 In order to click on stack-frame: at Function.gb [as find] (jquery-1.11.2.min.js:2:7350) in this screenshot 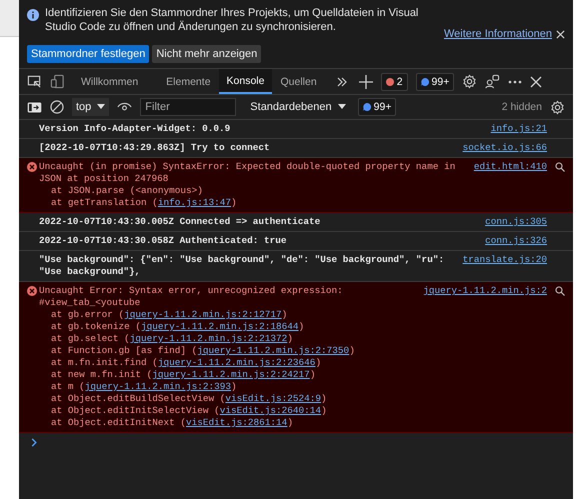, I will do `click(218, 351)`.